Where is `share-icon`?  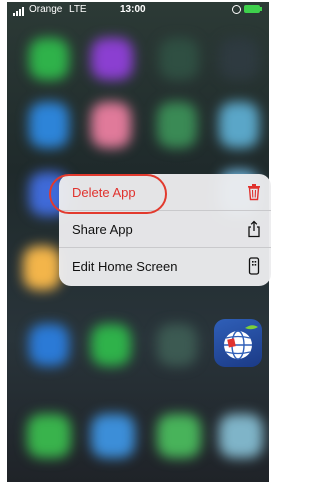
share-icon is located at coordinates (254, 229).